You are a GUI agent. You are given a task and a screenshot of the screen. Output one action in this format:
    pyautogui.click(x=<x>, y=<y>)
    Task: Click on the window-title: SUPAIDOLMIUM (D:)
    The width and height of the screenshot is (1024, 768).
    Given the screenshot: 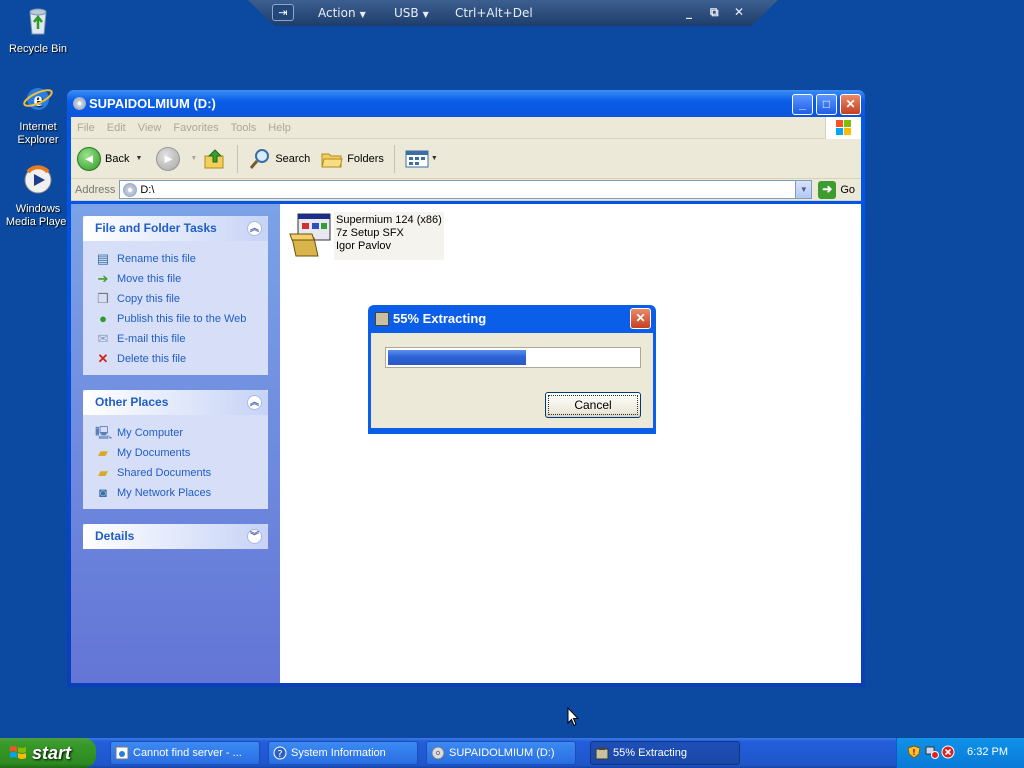 What is the action you would take?
    pyautogui.click(x=152, y=103)
    